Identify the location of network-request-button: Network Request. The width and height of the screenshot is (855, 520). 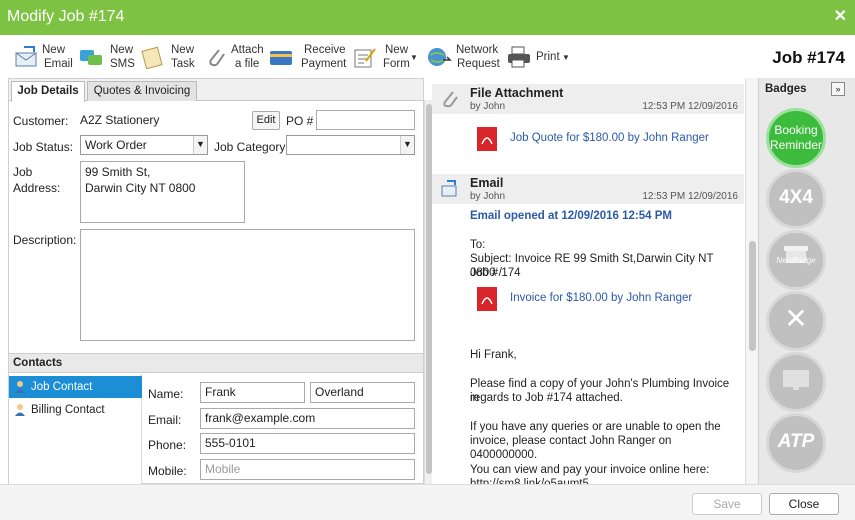
(463, 57).